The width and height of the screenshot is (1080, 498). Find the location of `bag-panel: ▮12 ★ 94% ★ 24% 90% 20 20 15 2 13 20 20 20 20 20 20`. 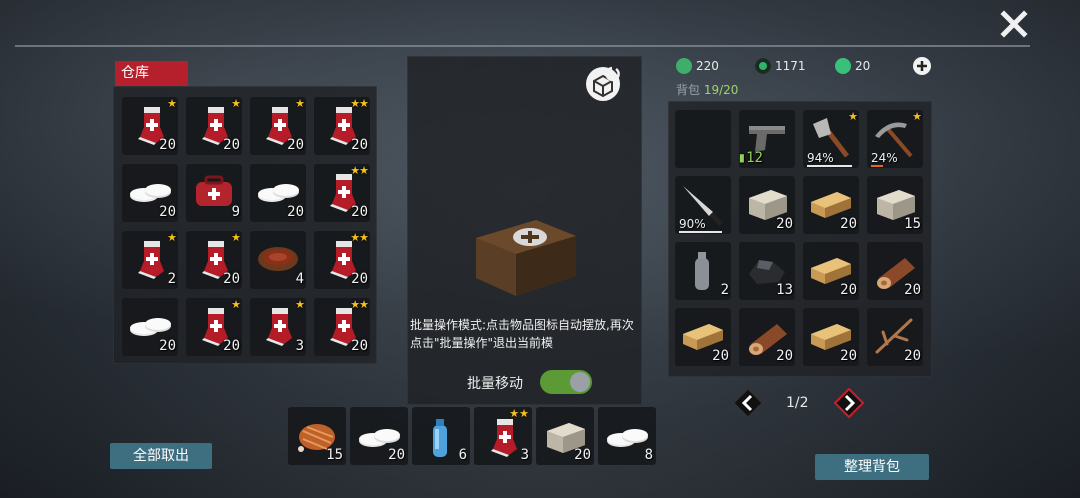

bag-panel: ▮12 ★ 94% ★ 24% 90% 20 20 15 2 13 20 20 20 20 20 20 is located at coordinates (800, 239).